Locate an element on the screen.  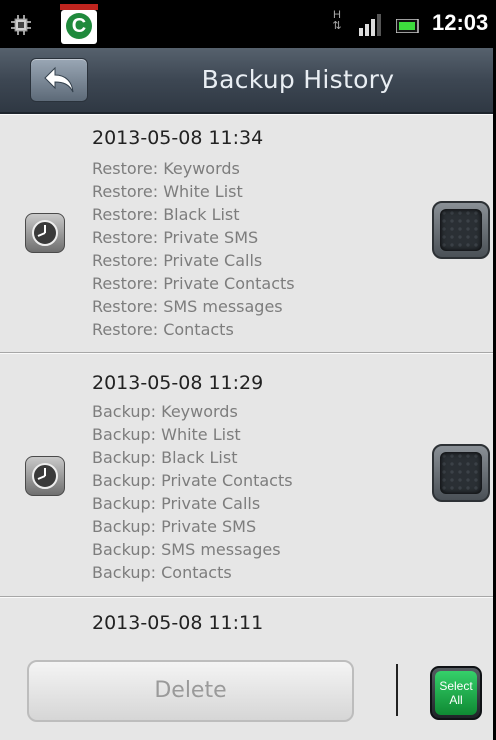
record-item: Backup: White List is located at coordinates (166, 434).